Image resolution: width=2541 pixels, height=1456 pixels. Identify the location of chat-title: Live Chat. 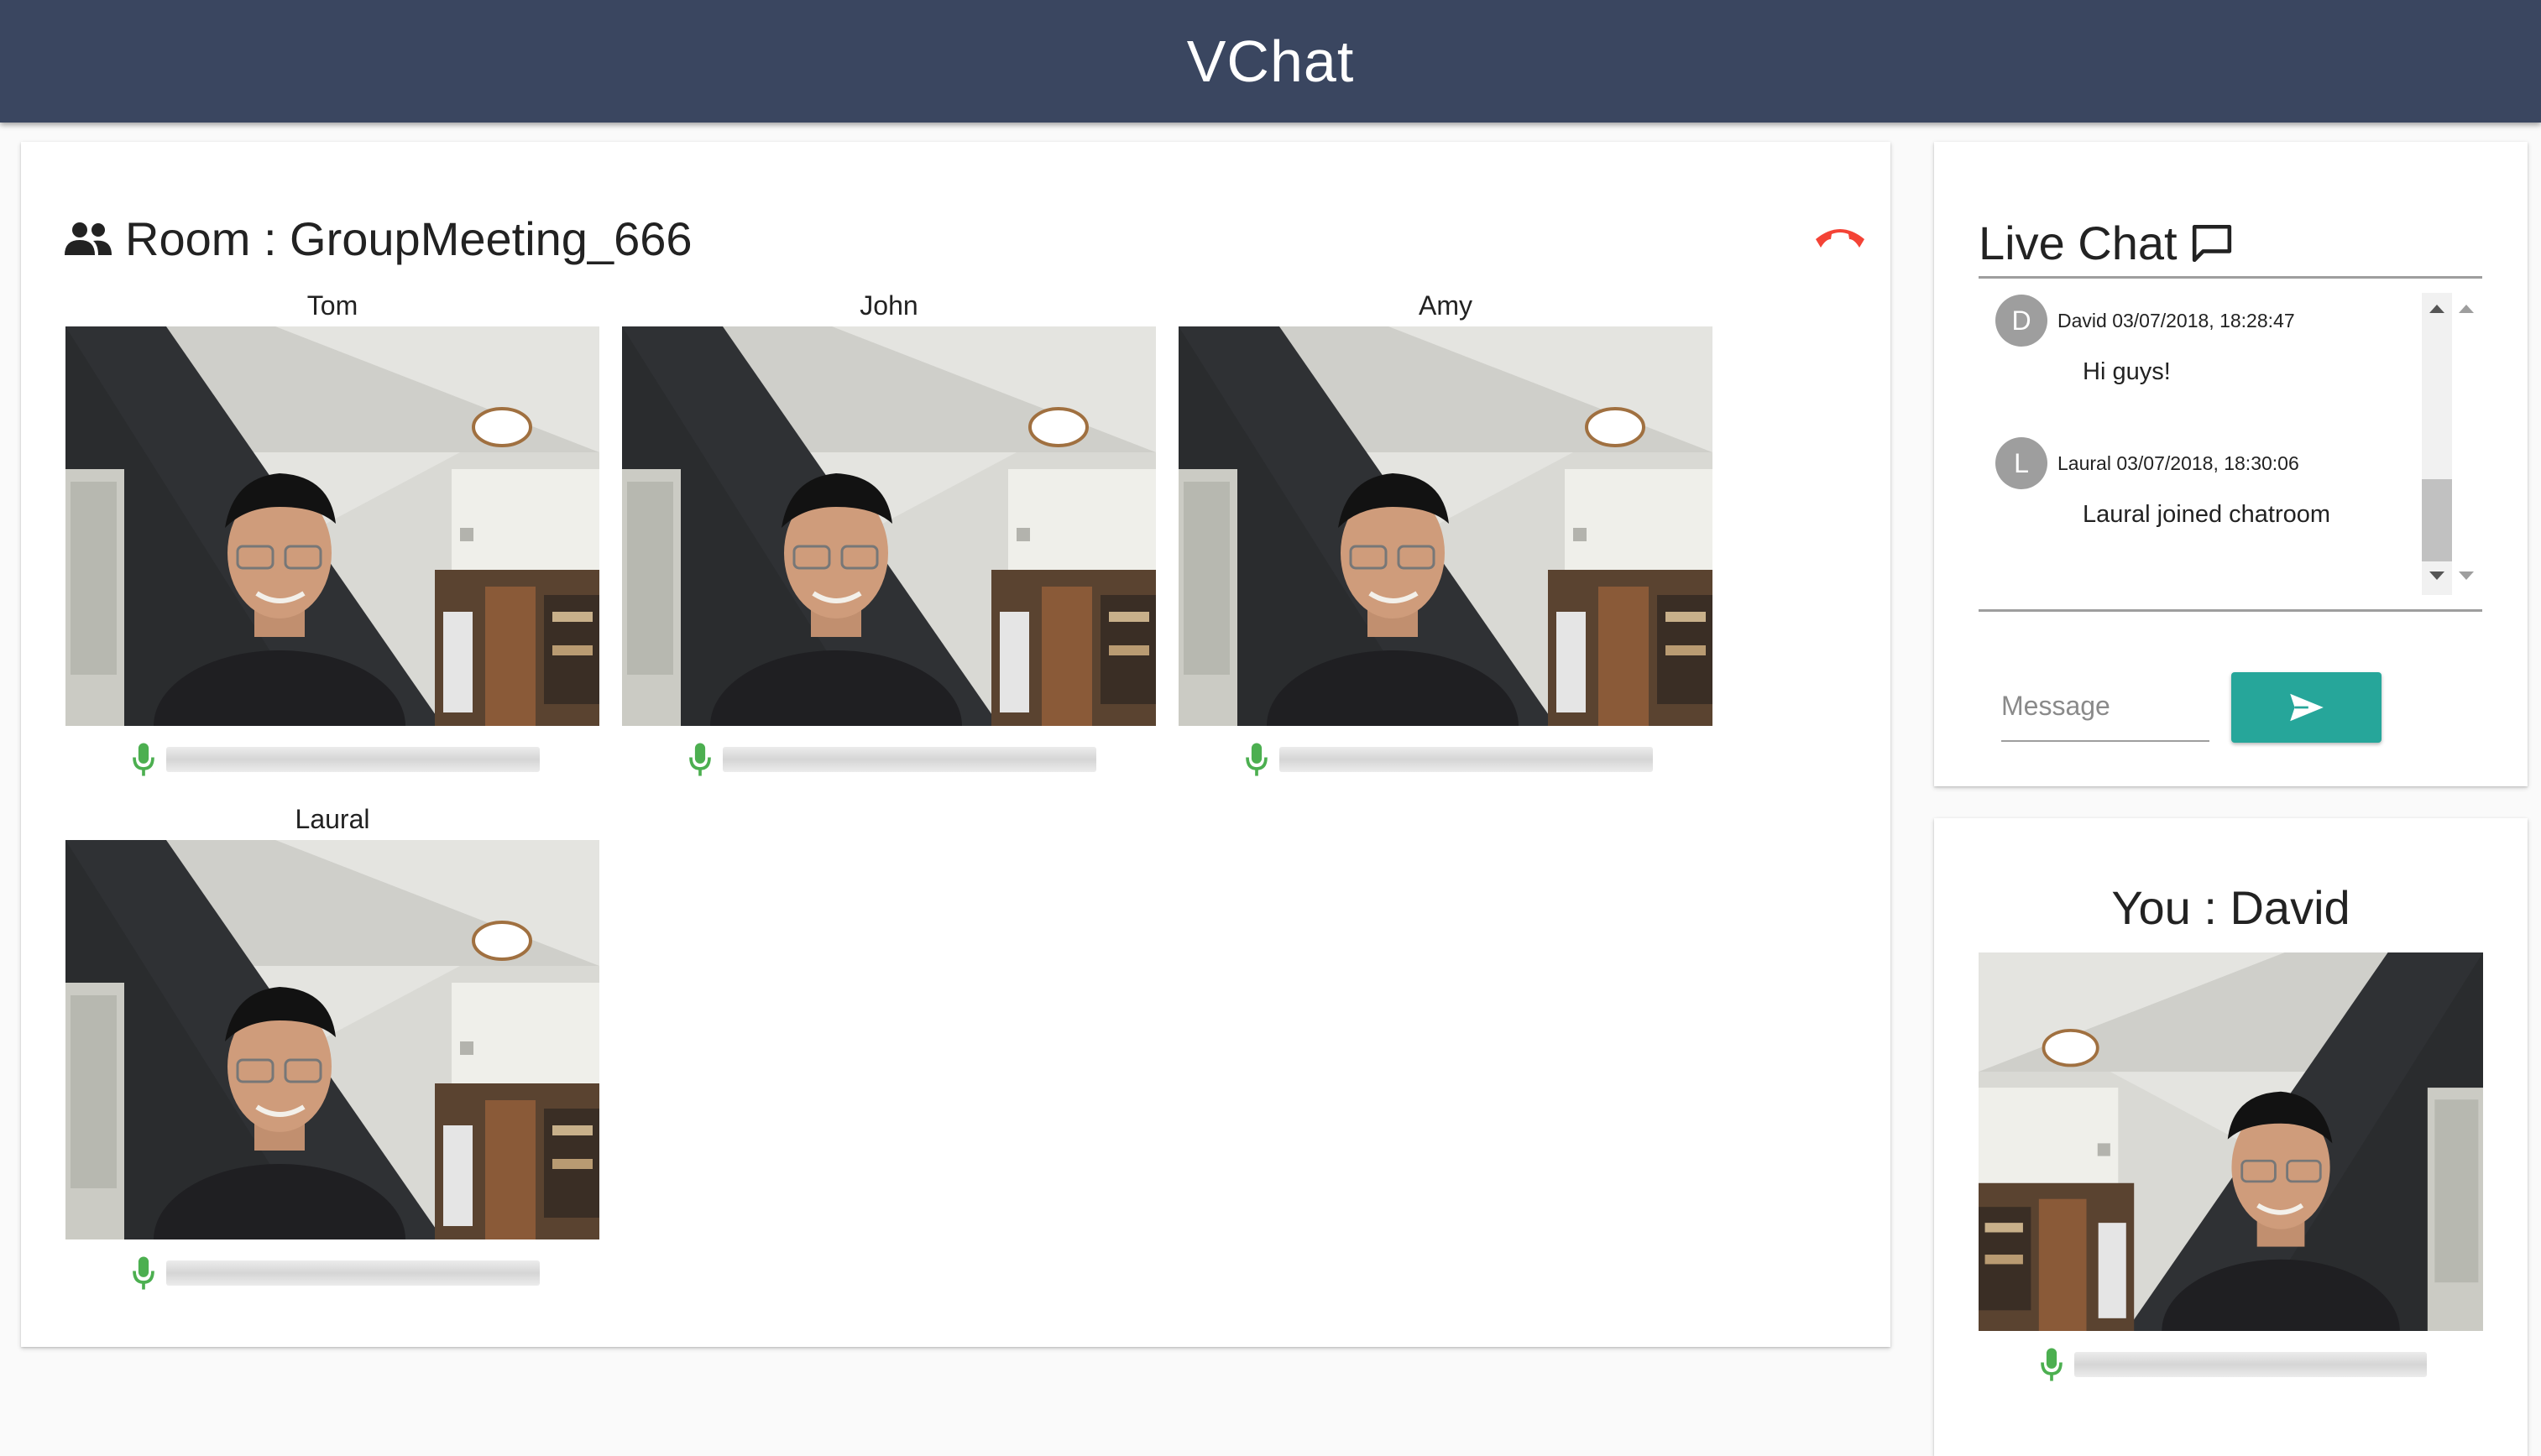
(2078, 242).